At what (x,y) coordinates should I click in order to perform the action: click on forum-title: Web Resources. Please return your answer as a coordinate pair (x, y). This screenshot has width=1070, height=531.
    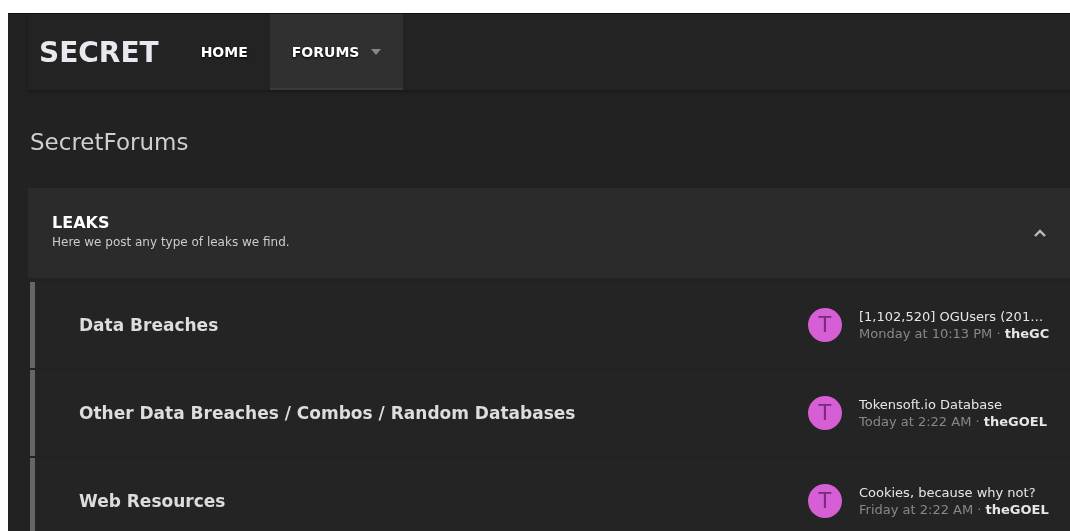
    Looking at the image, I should click on (130, 501).